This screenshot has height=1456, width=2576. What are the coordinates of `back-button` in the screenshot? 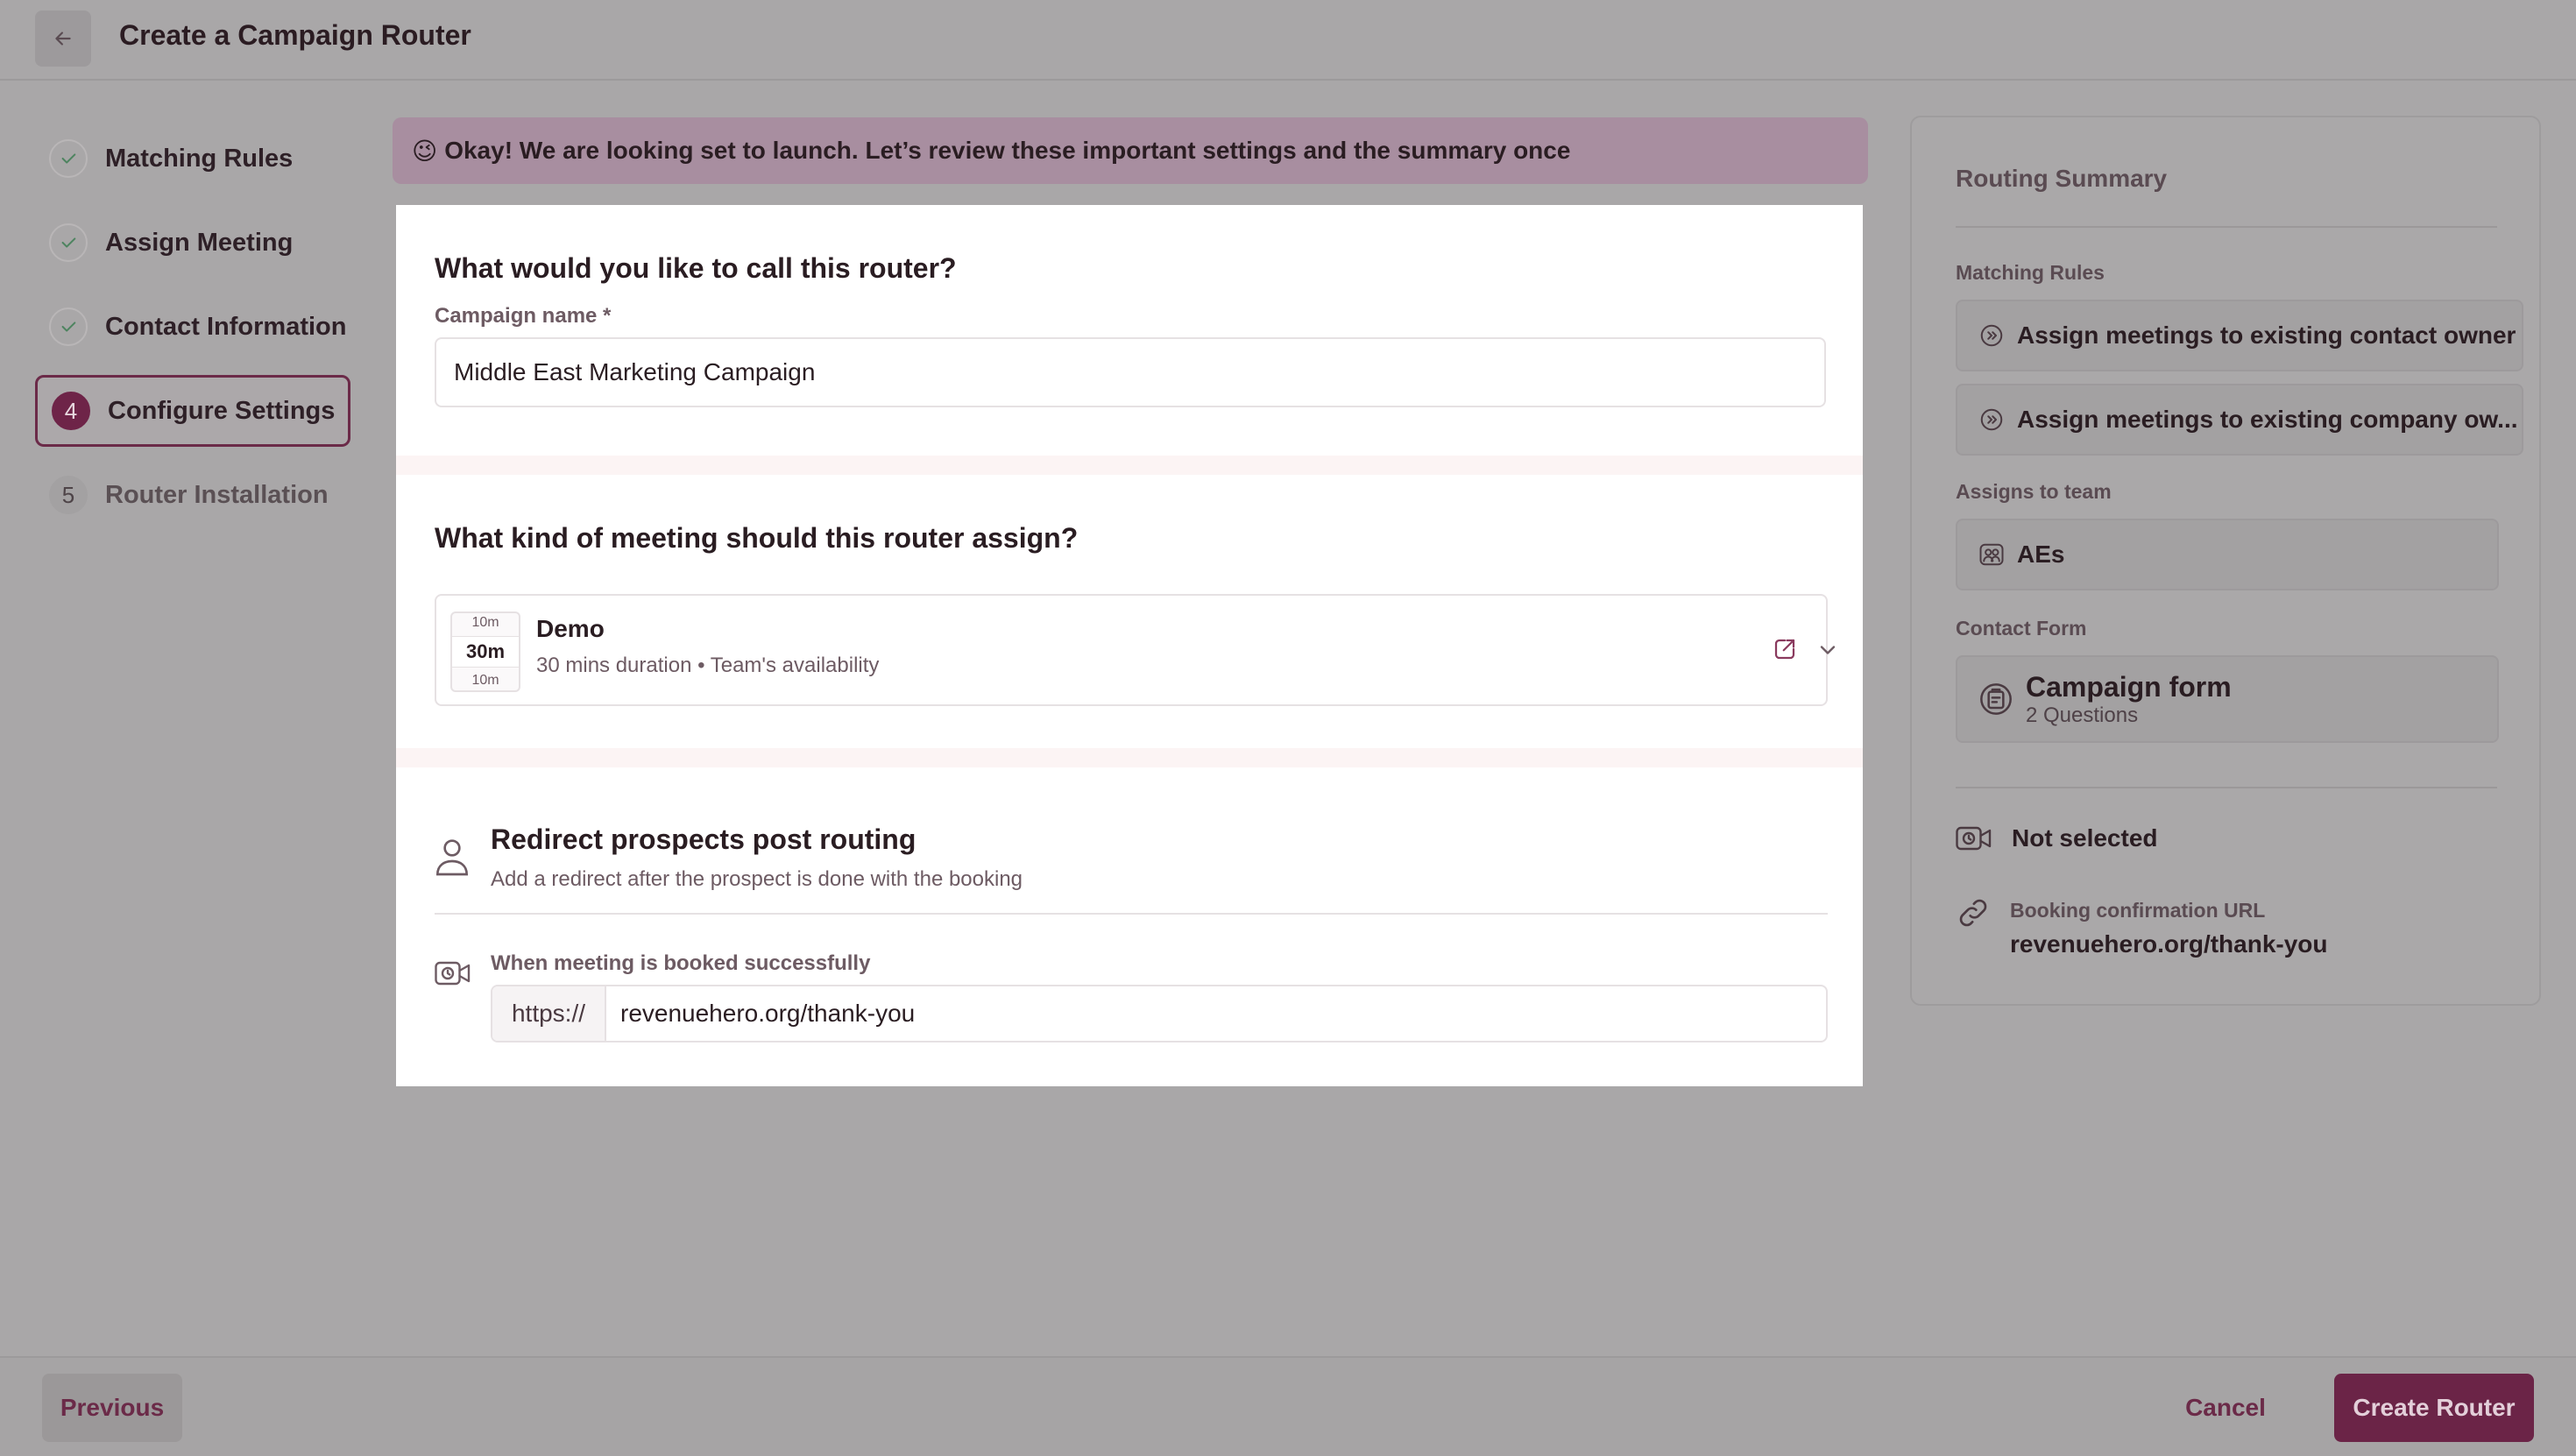 It's located at (63, 39).